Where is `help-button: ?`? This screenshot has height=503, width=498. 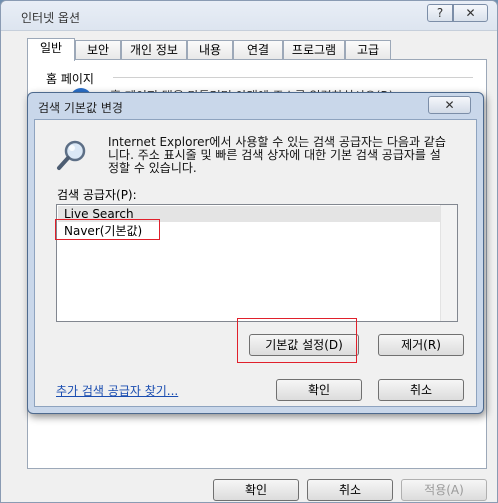 help-button: ? is located at coordinates (440, 13).